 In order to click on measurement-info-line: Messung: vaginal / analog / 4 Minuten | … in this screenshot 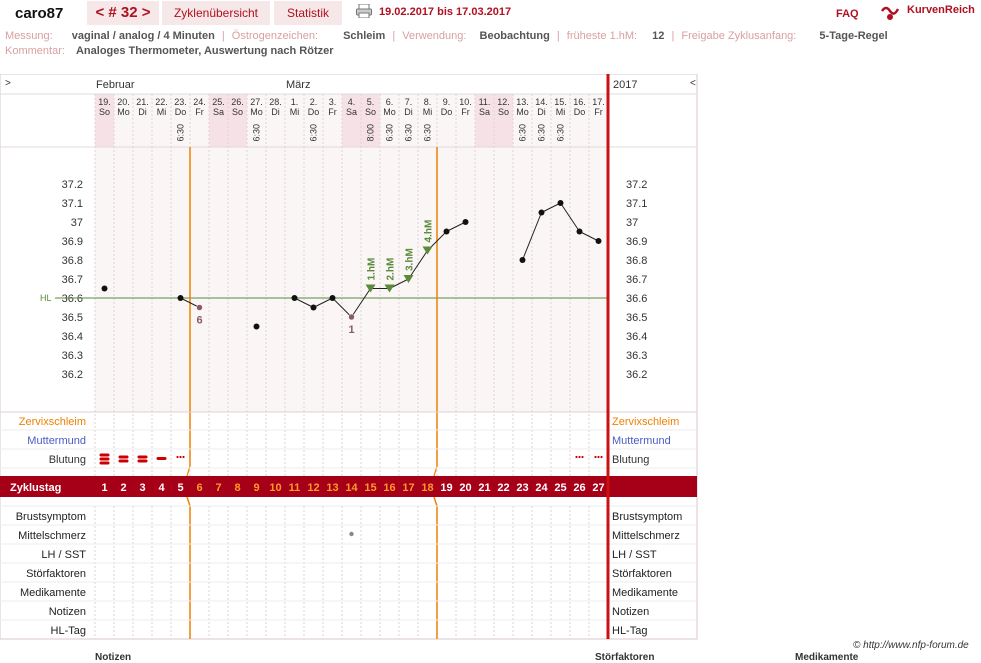, I will do `click(446, 36)`.